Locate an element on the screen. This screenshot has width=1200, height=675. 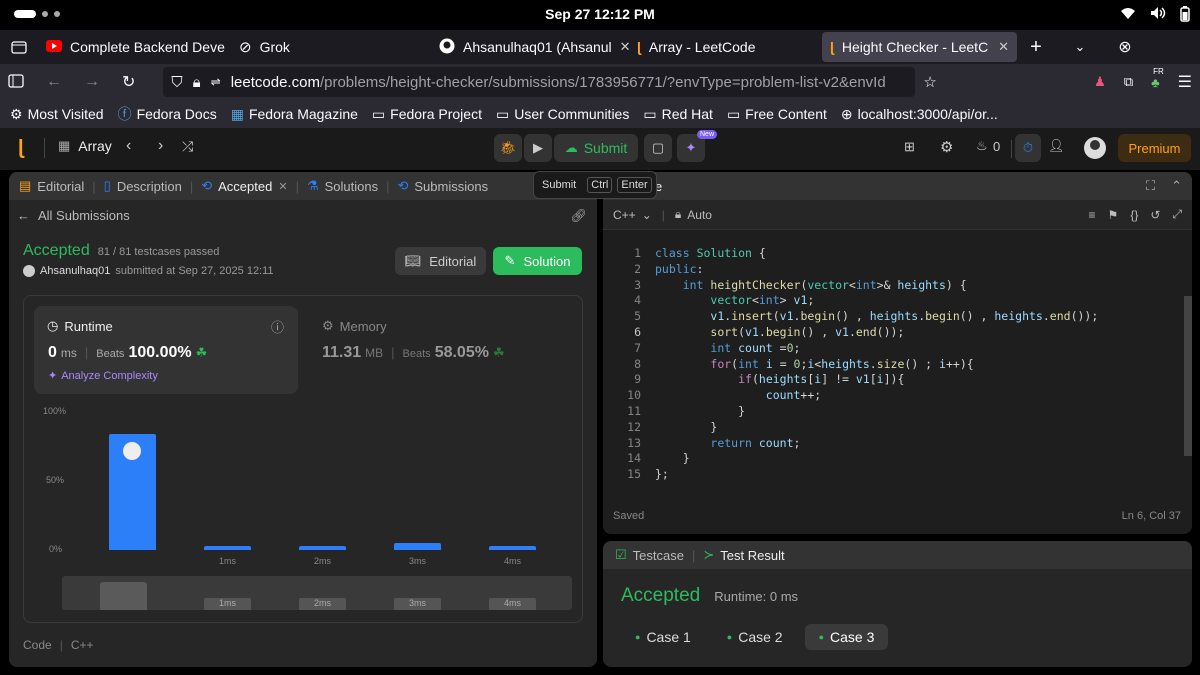
bookmark-item: ⚙ Most Visited is located at coordinates (57, 114).